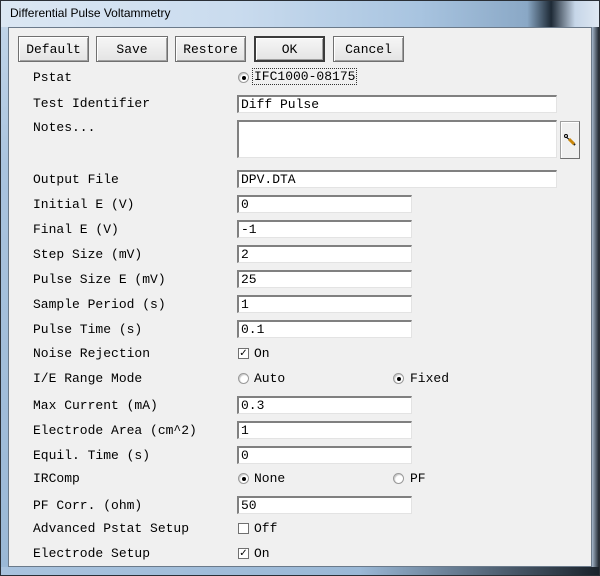 The width and height of the screenshot is (600, 576). I want to click on ircomp-none-radio, so click(243, 478).